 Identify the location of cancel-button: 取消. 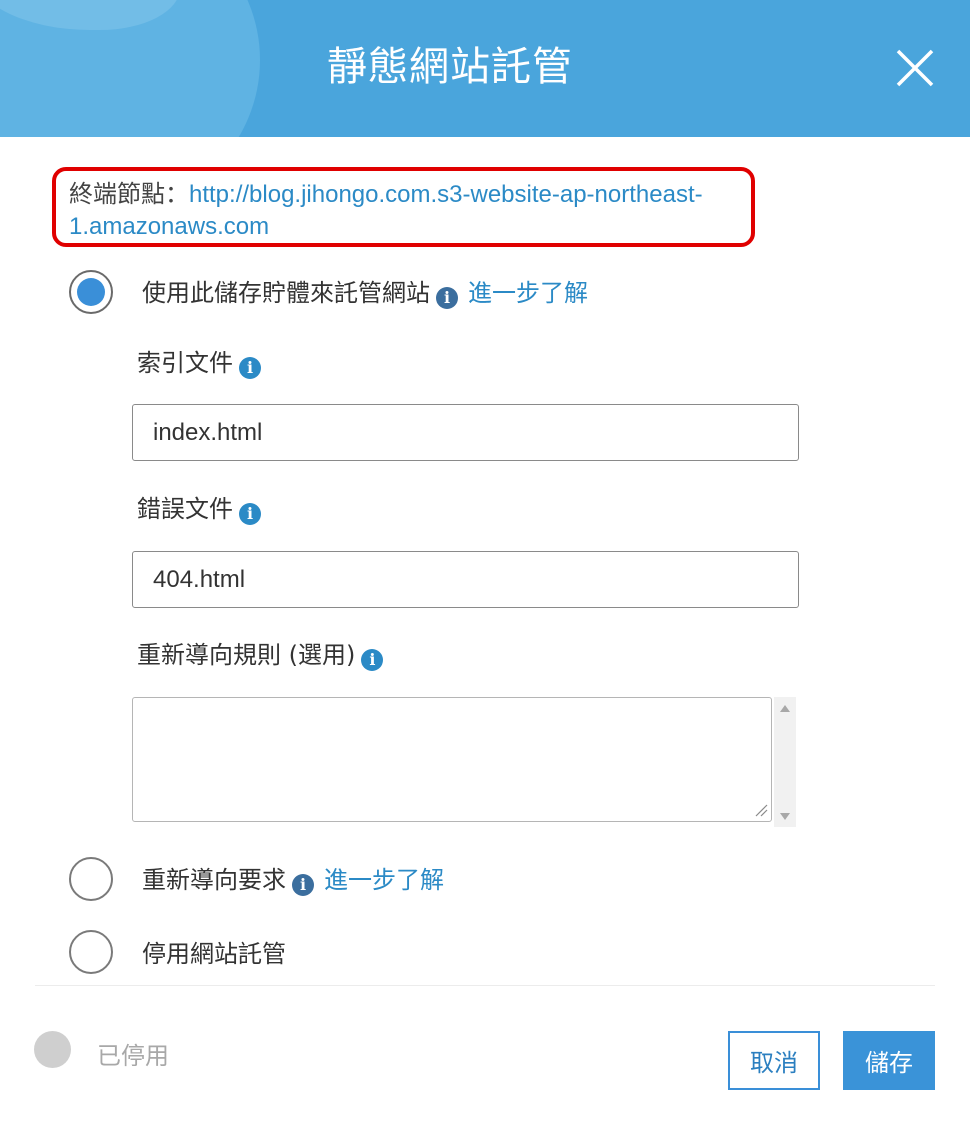
(774, 1060).